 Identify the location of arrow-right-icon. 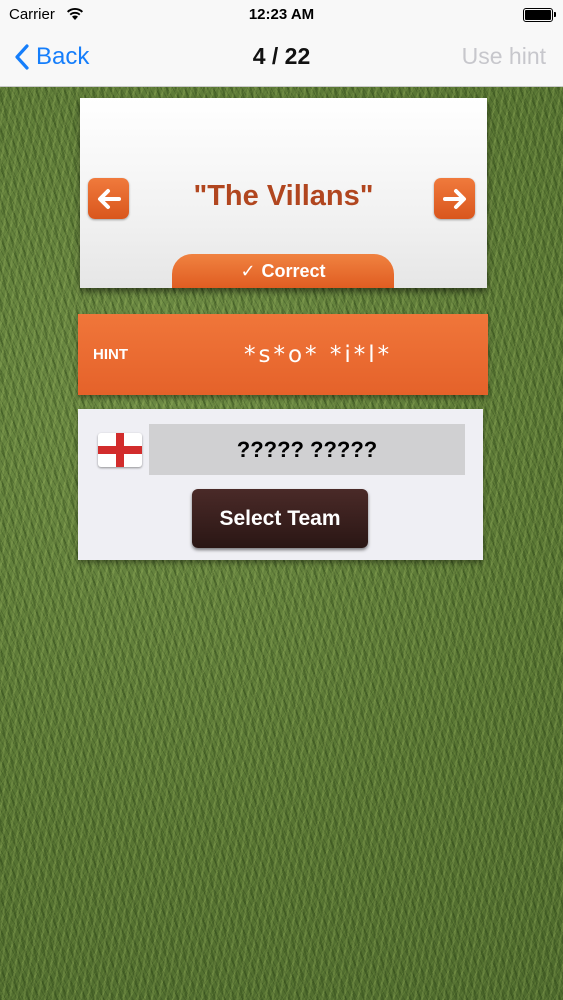
(454, 198).